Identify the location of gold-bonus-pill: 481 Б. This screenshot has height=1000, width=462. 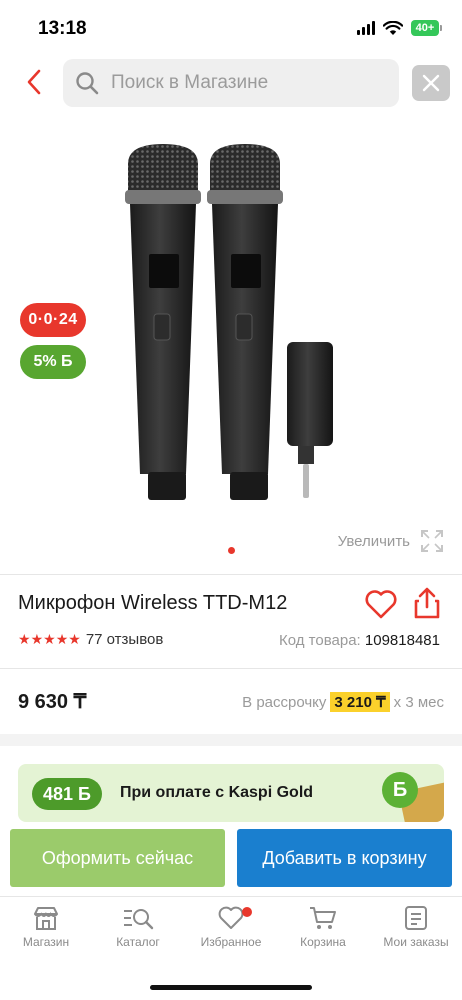
(67, 794).